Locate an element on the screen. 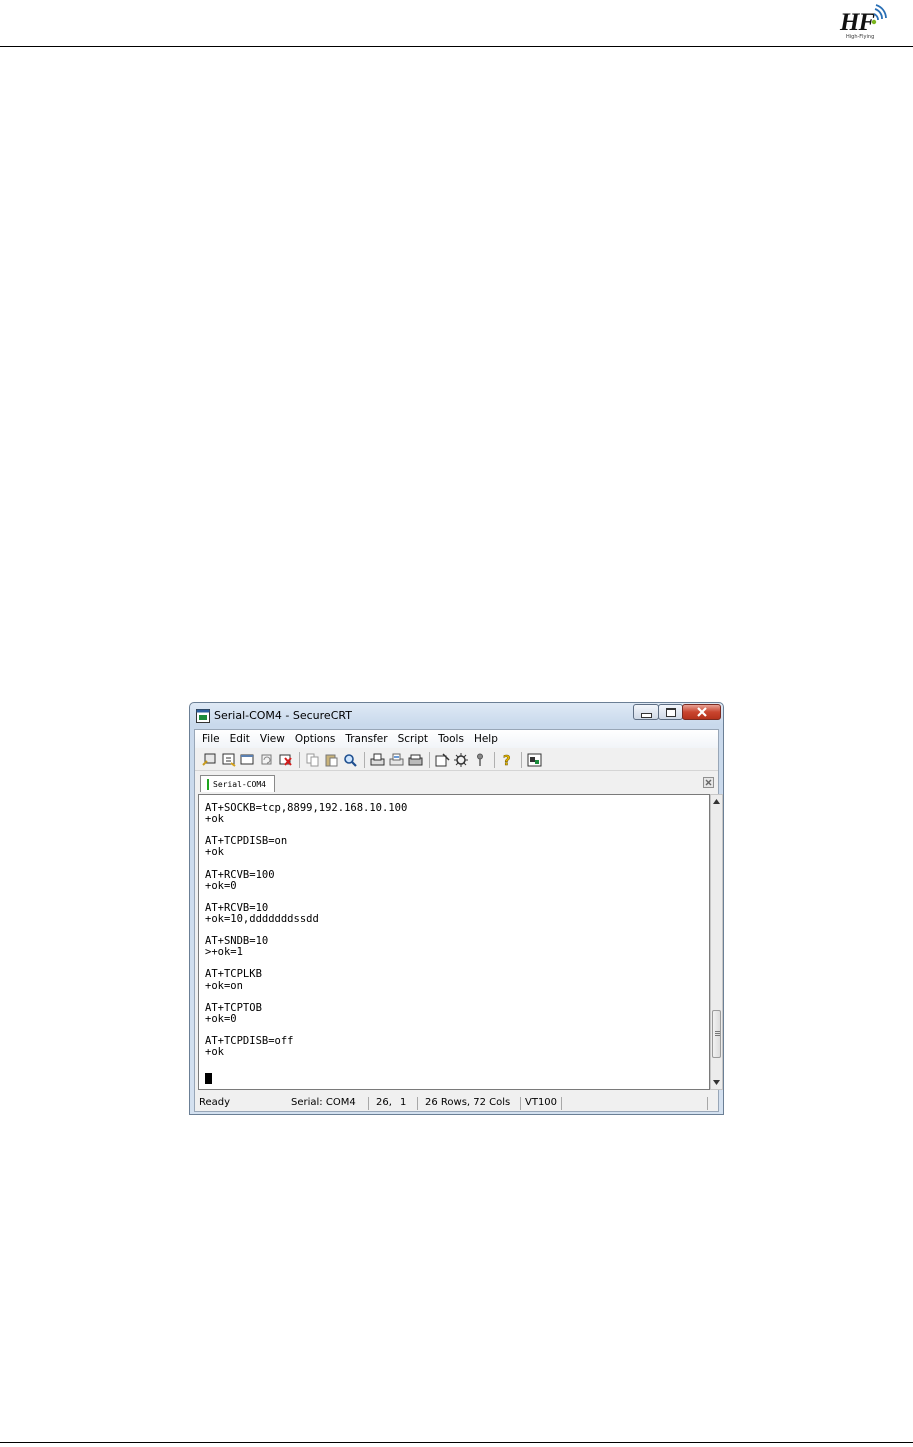 This screenshot has height=1447, width=913. terminal-line: AT+TCPDISB=off is located at coordinates (249, 1040).